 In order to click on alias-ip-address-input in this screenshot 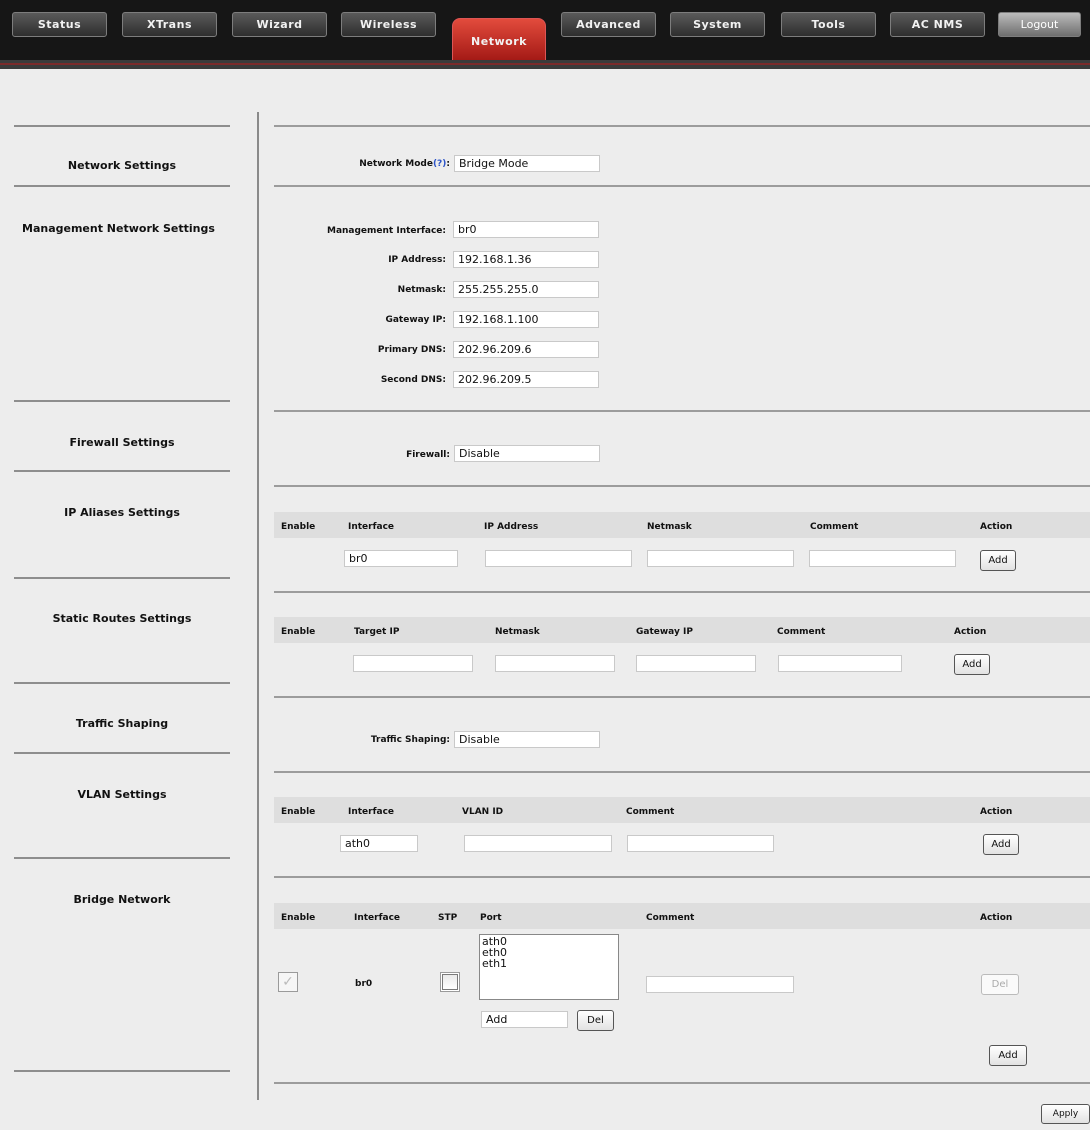, I will do `click(558, 558)`.